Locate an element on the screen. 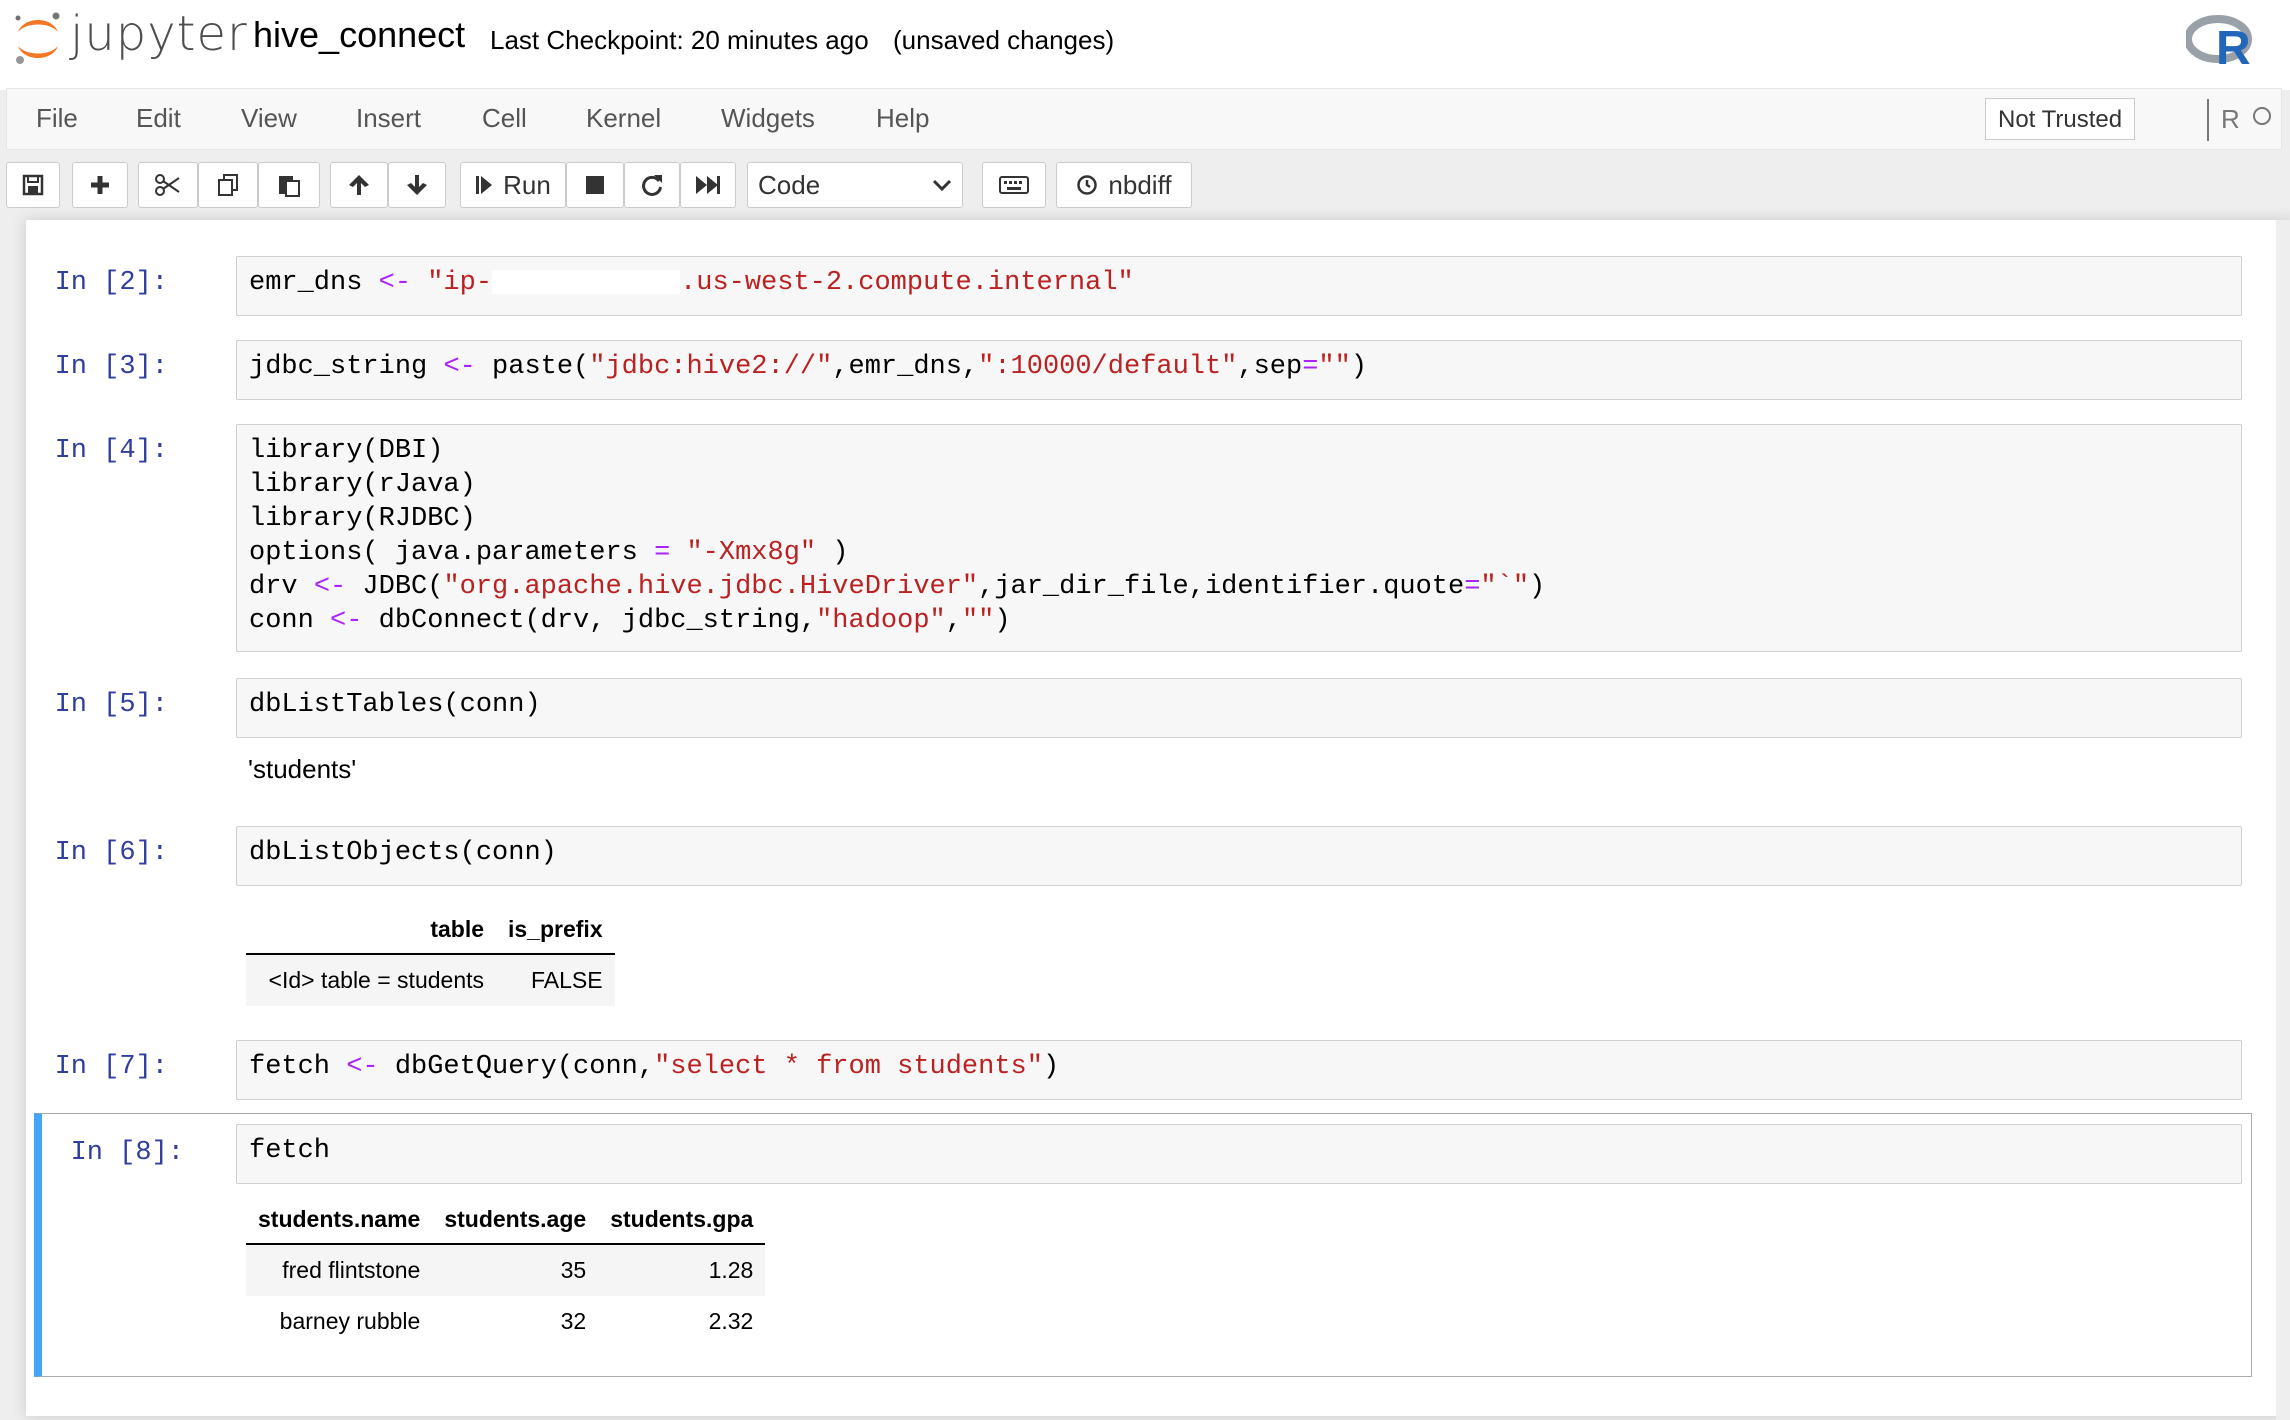  menu-file: File is located at coordinates (57, 118).